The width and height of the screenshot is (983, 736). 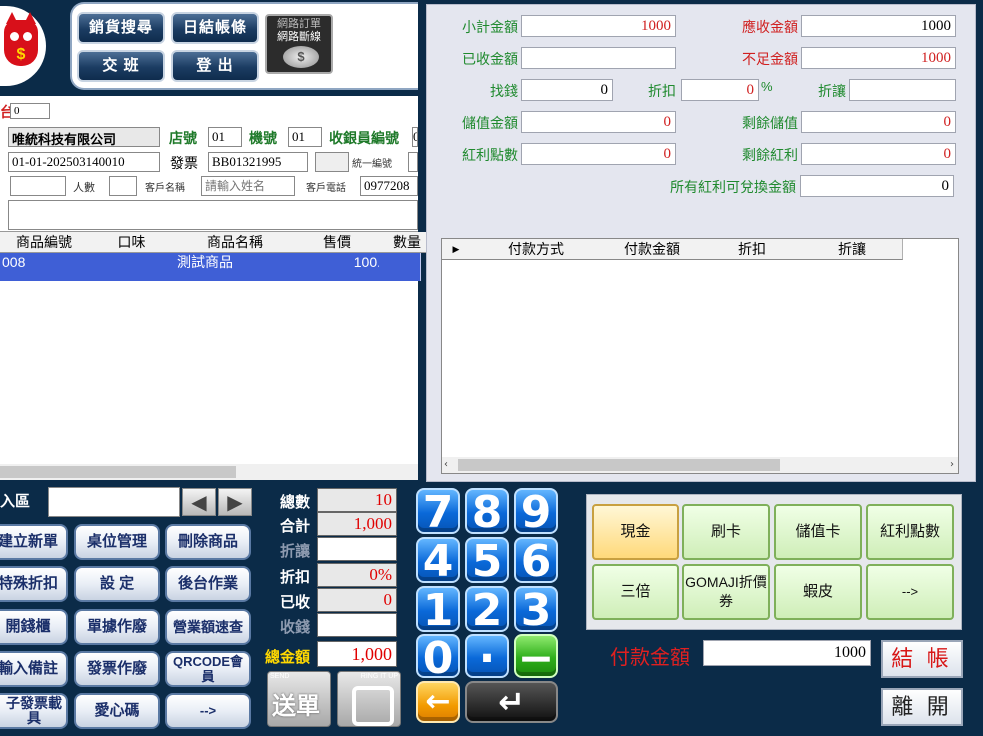 What do you see at coordinates (818, 532) in the screenshot?
I see `stored-card-button: 儲值卡` at bounding box center [818, 532].